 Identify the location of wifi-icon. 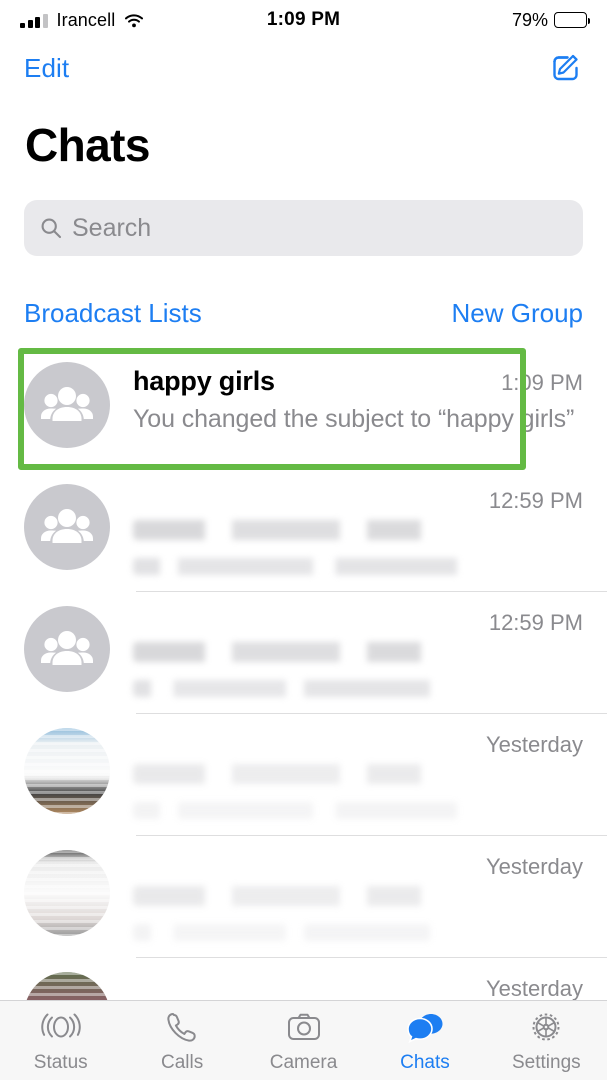
(134, 20).